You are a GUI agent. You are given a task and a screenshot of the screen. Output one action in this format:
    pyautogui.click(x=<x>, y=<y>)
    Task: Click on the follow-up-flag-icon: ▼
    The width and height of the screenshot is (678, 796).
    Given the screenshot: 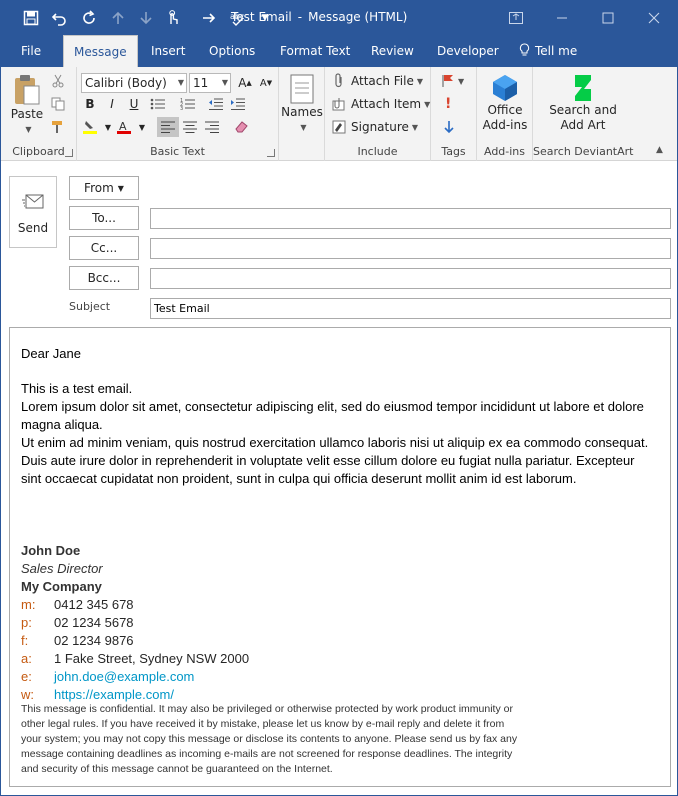 What is the action you would take?
    pyautogui.click(x=452, y=81)
    